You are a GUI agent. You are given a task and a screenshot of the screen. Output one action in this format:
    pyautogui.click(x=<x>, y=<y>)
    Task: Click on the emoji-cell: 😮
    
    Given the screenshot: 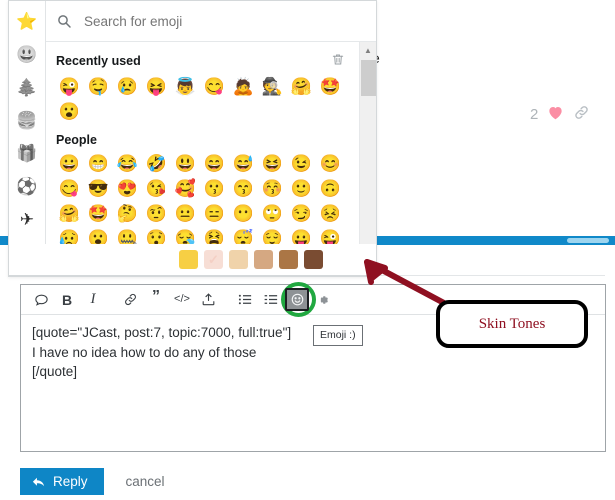 What is the action you would take?
    pyautogui.click(x=69, y=111)
    